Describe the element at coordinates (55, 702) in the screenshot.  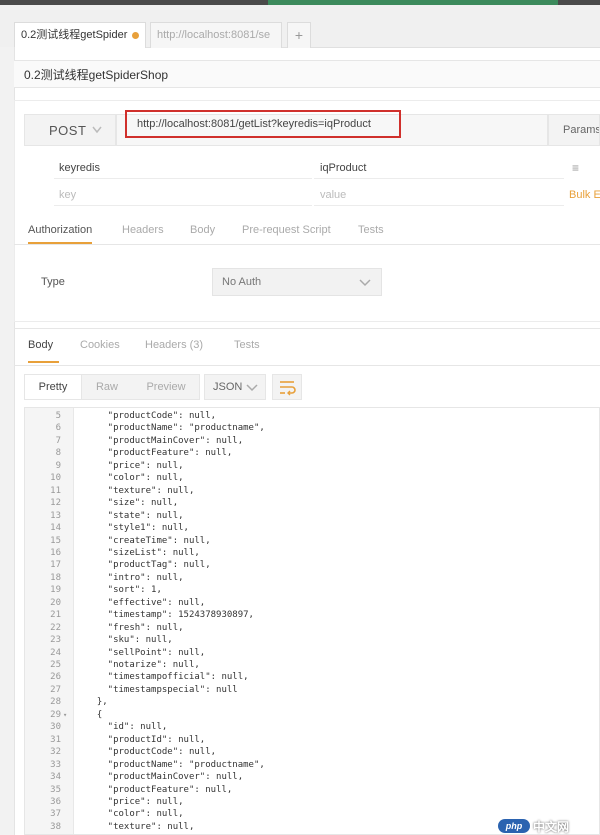
I see `line-number: 28` at that location.